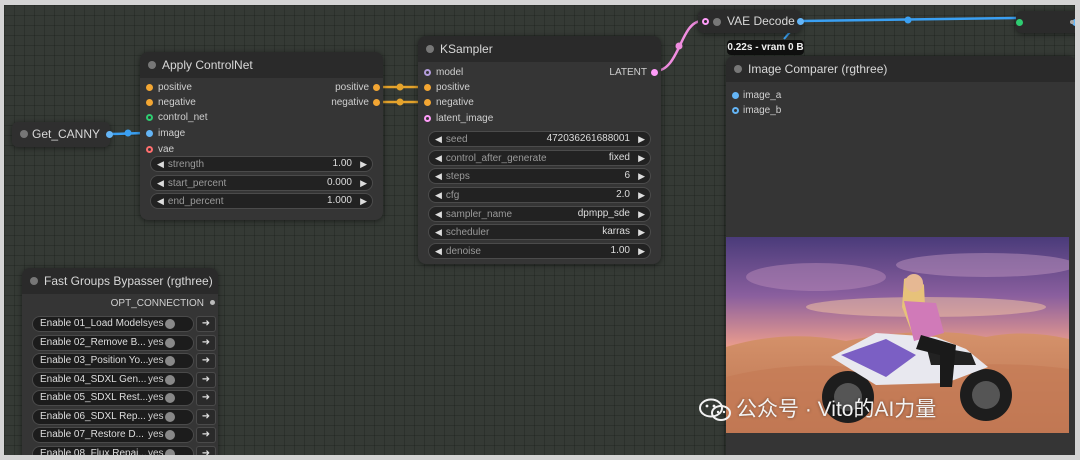 This screenshot has height=460, width=1080. Describe the element at coordinates (462, 232) in the screenshot. I see `widget-label: scheduler` at that location.